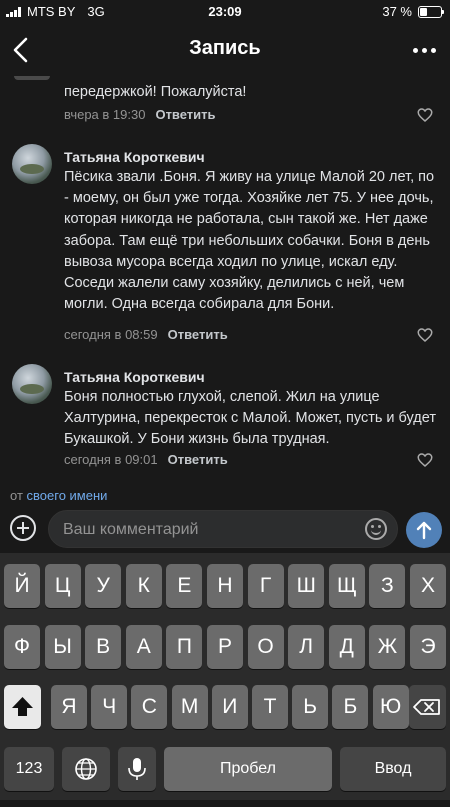 This screenshot has width=450, height=807. I want to click on more-horizontal-icon, so click(424, 50).